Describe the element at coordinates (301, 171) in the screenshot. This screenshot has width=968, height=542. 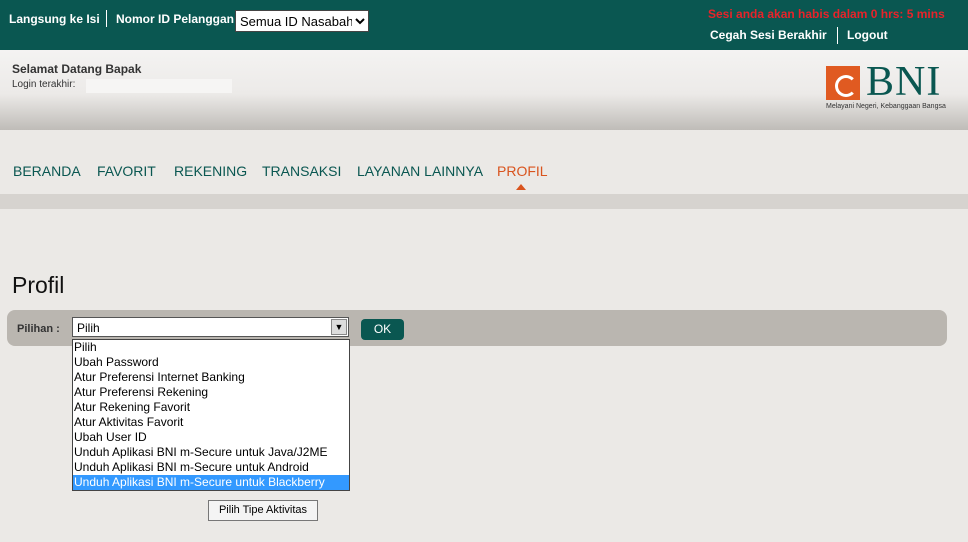
I see `nav-transaksi: TRANSAKSI` at that location.